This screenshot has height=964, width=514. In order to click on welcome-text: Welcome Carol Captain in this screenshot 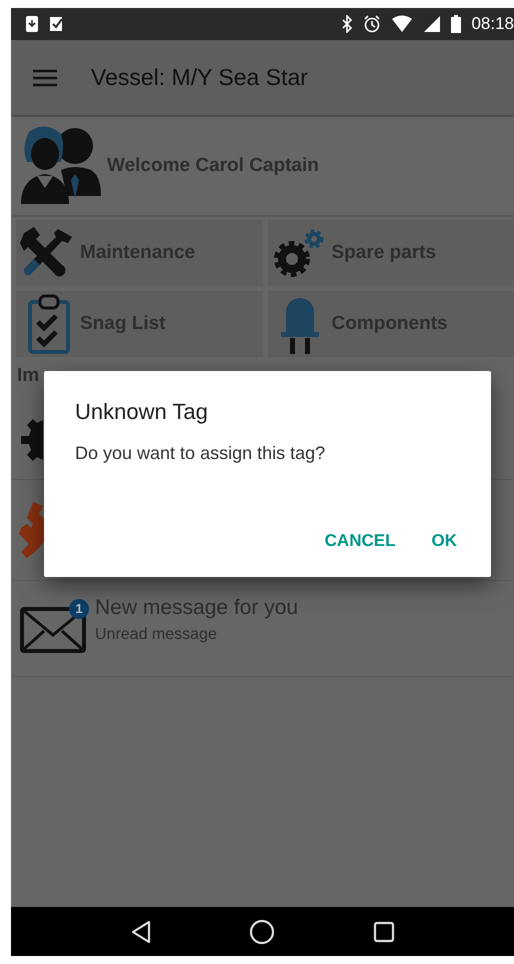, I will do `click(213, 166)`.